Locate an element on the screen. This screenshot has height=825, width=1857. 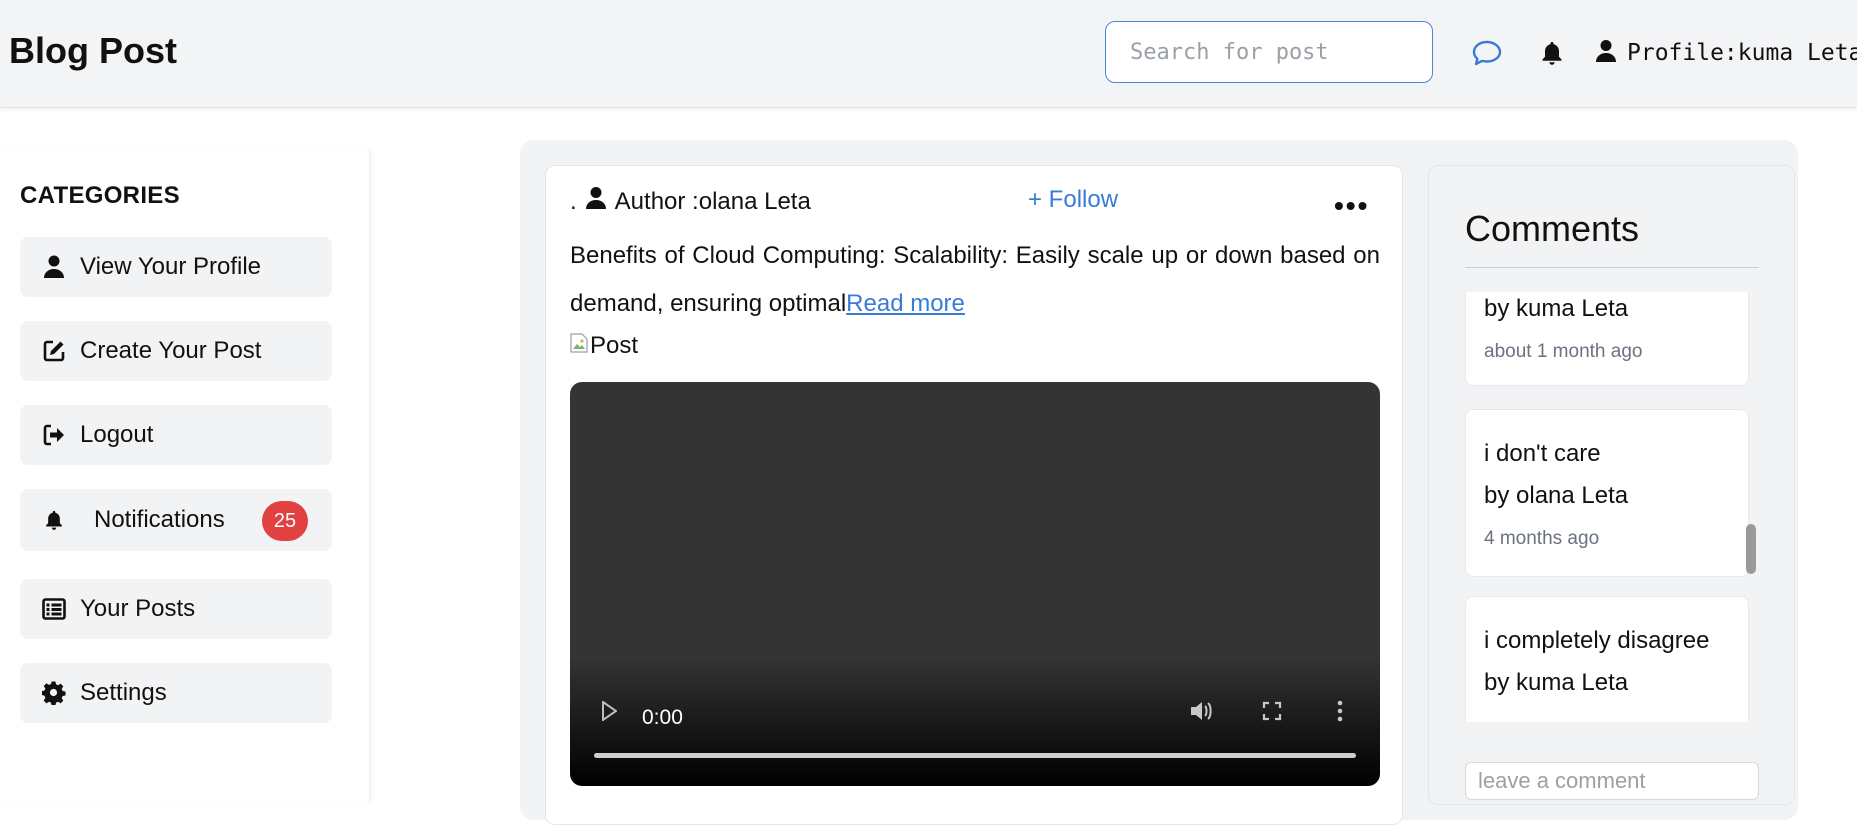
profile-label: Profile:kuma Leta is located at coordinates (1742, 53).